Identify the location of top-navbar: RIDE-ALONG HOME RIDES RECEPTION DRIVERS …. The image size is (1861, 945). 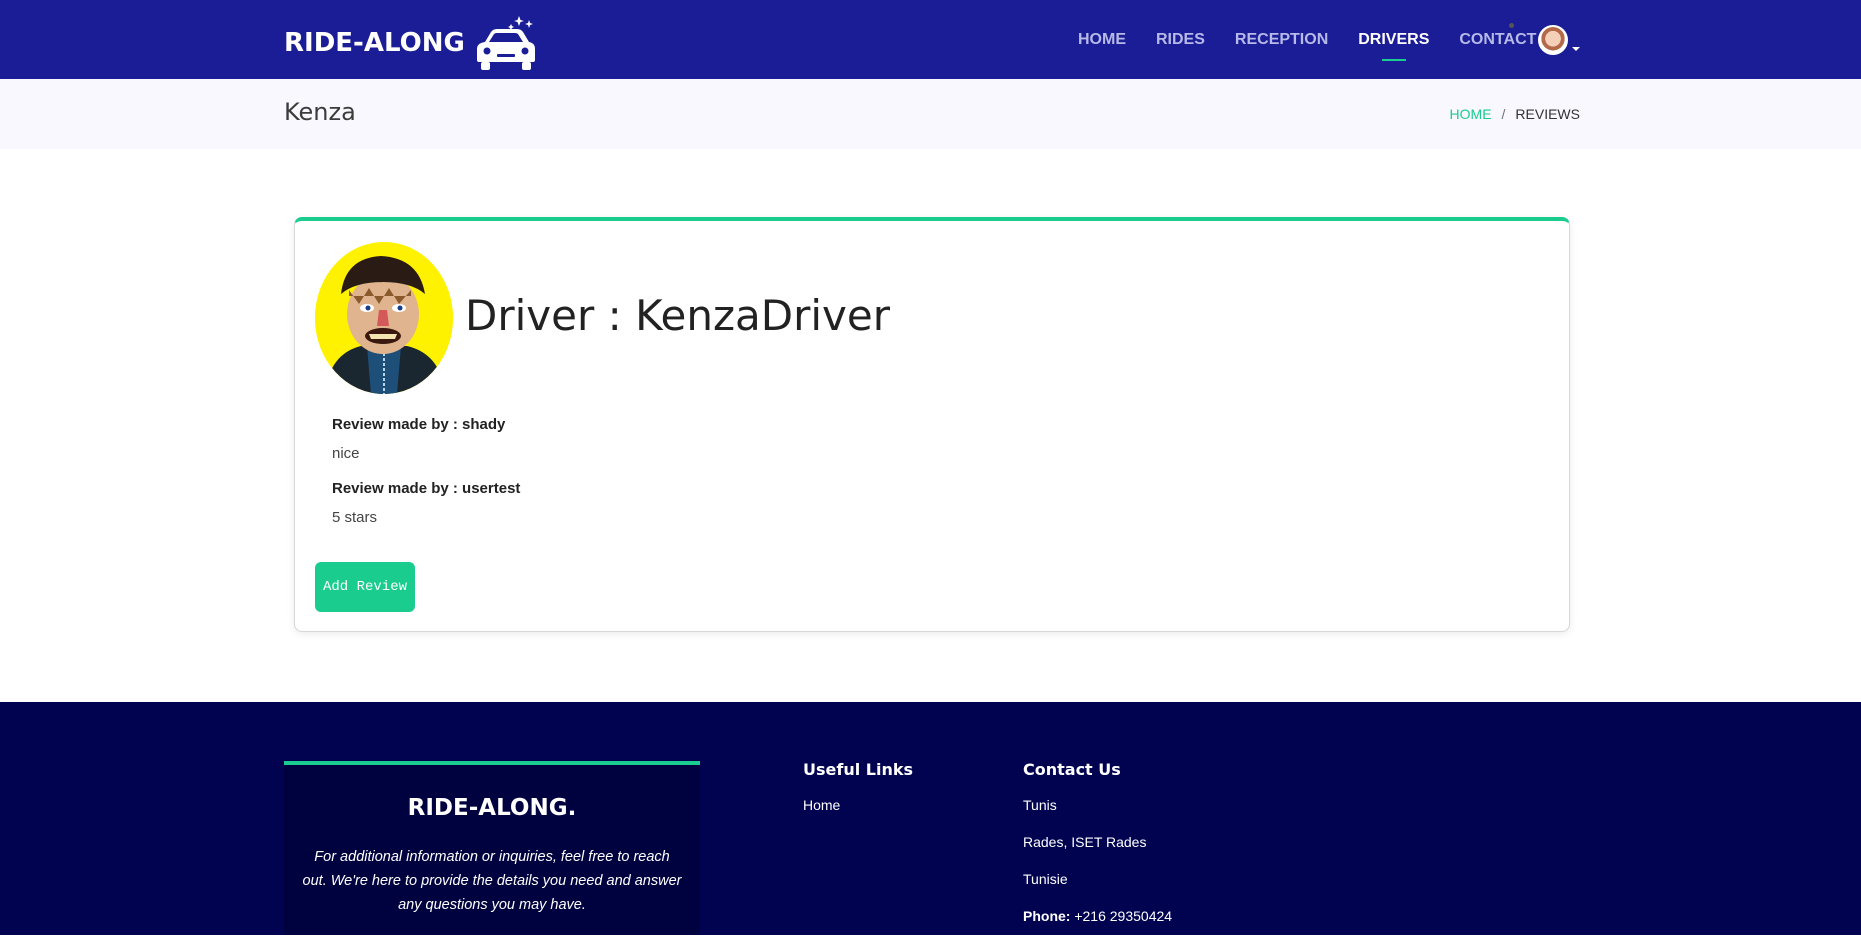
(930, 39).